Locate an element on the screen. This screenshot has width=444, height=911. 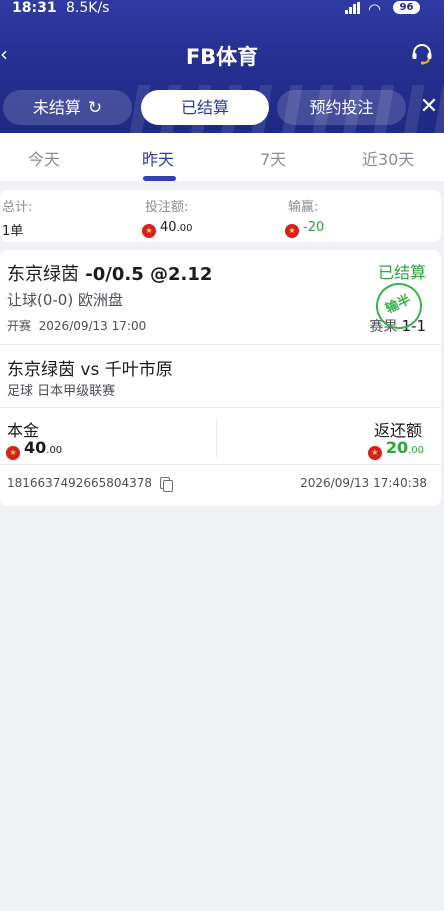
return-value: ★ 20.00 is located at coordinates (395, 449).